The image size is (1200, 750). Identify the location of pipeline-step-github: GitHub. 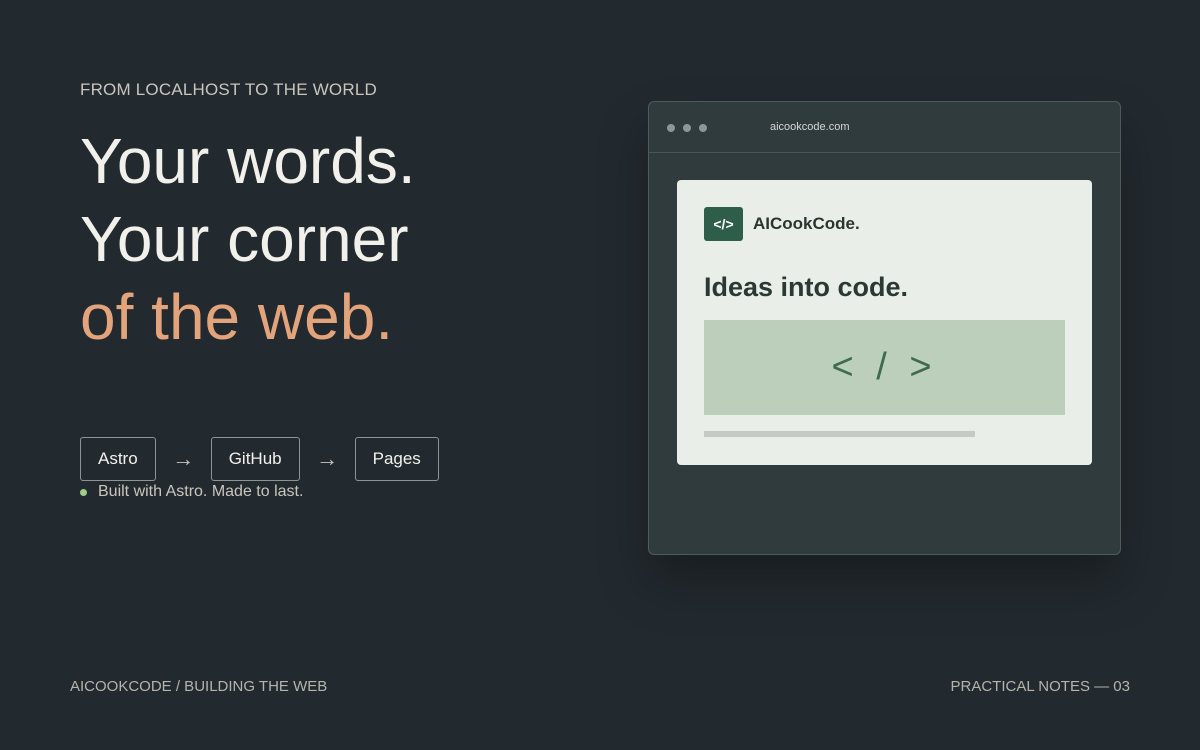
(255, 459).